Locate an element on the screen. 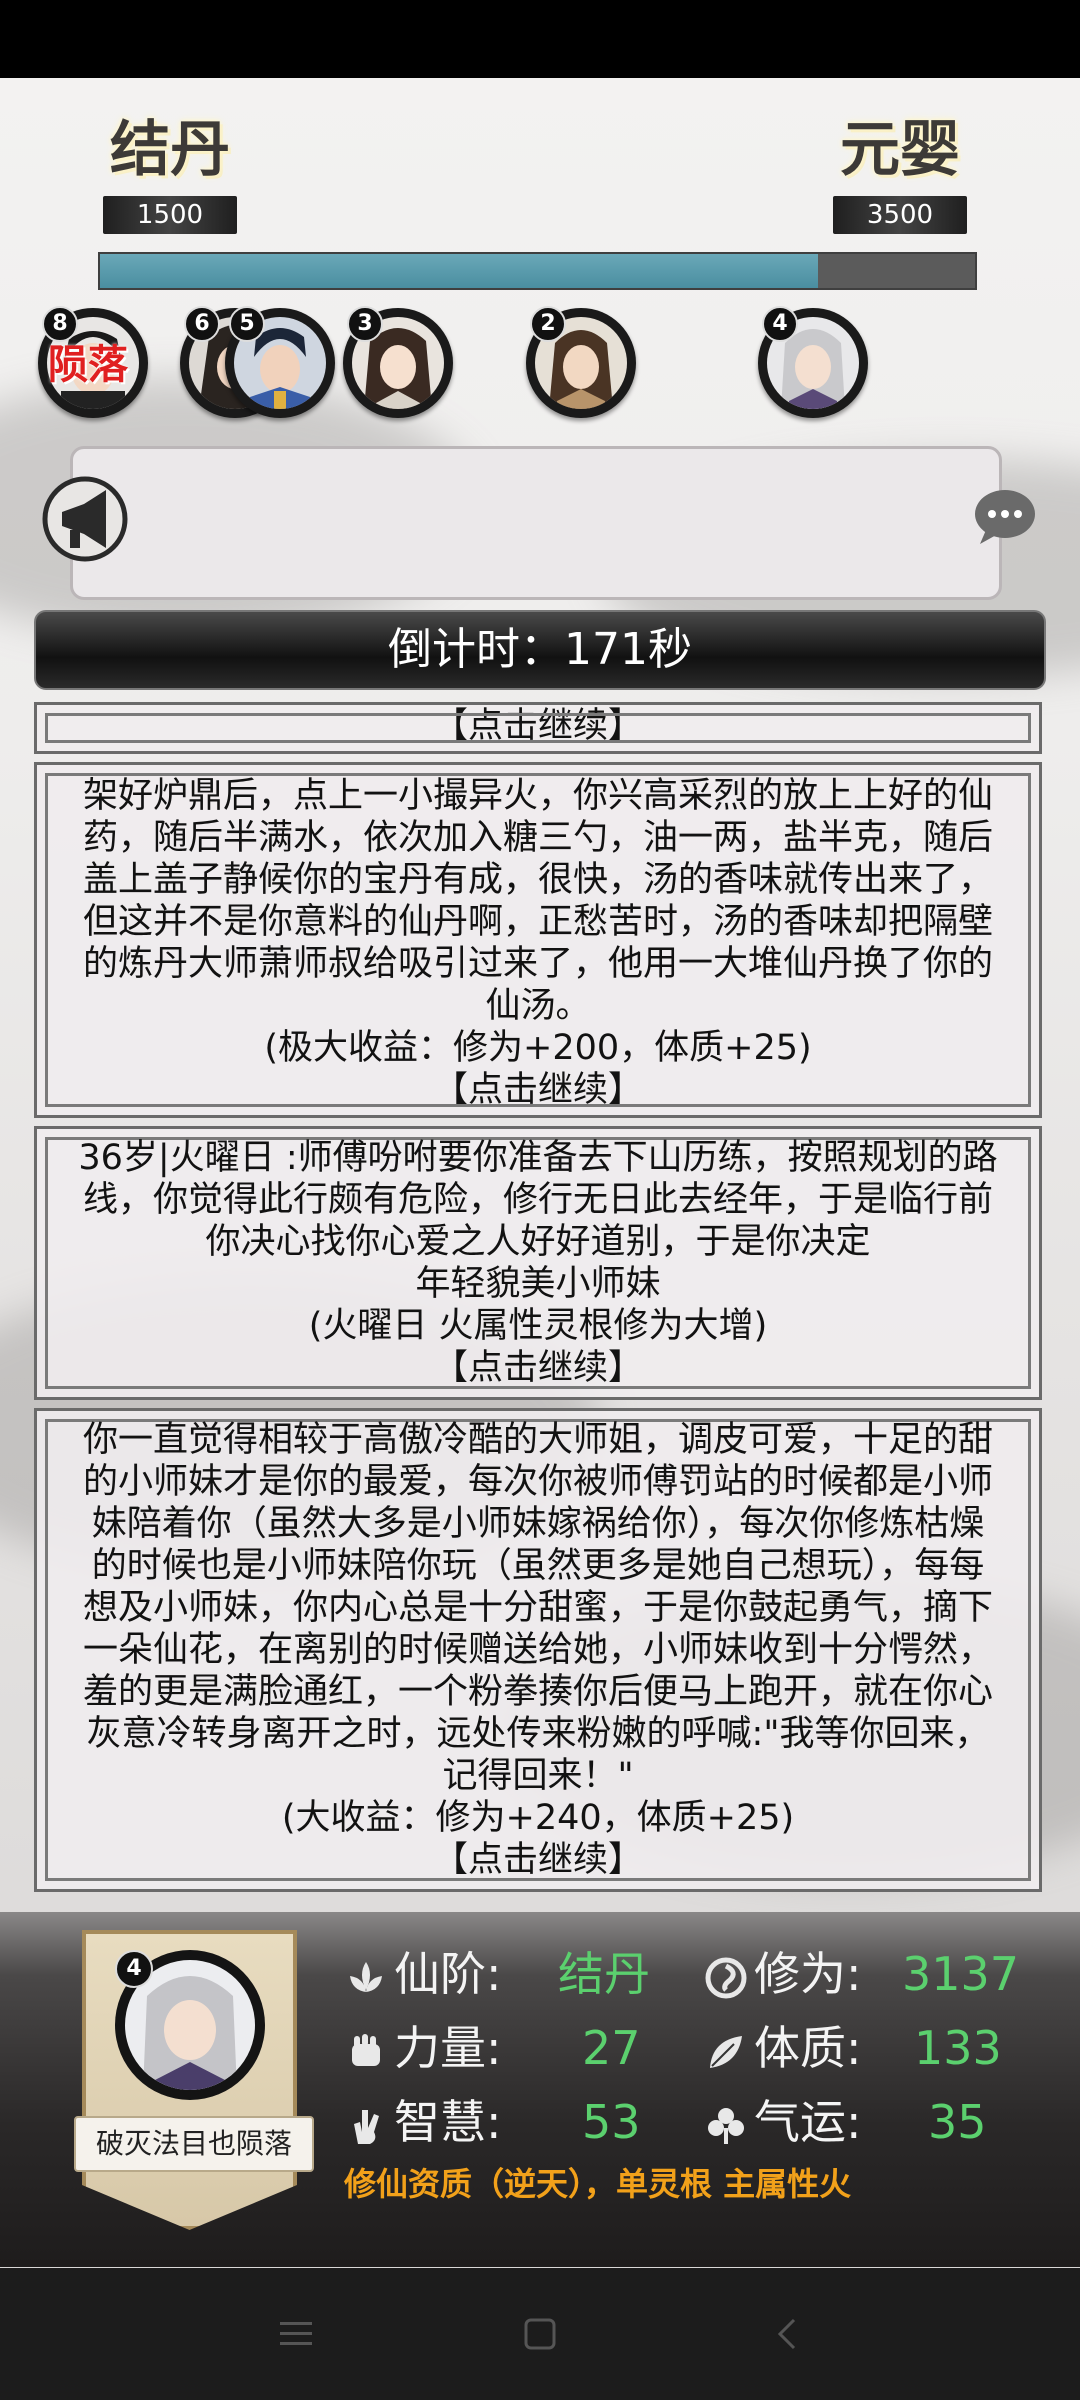 The image size is (1080, 2400). back-icon is located at coordinates (788, 2334).